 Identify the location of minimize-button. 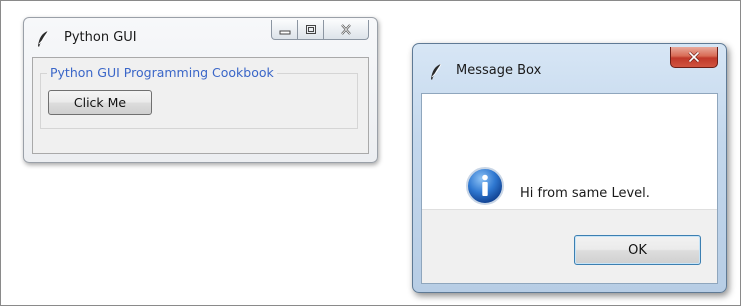
(284, 30).